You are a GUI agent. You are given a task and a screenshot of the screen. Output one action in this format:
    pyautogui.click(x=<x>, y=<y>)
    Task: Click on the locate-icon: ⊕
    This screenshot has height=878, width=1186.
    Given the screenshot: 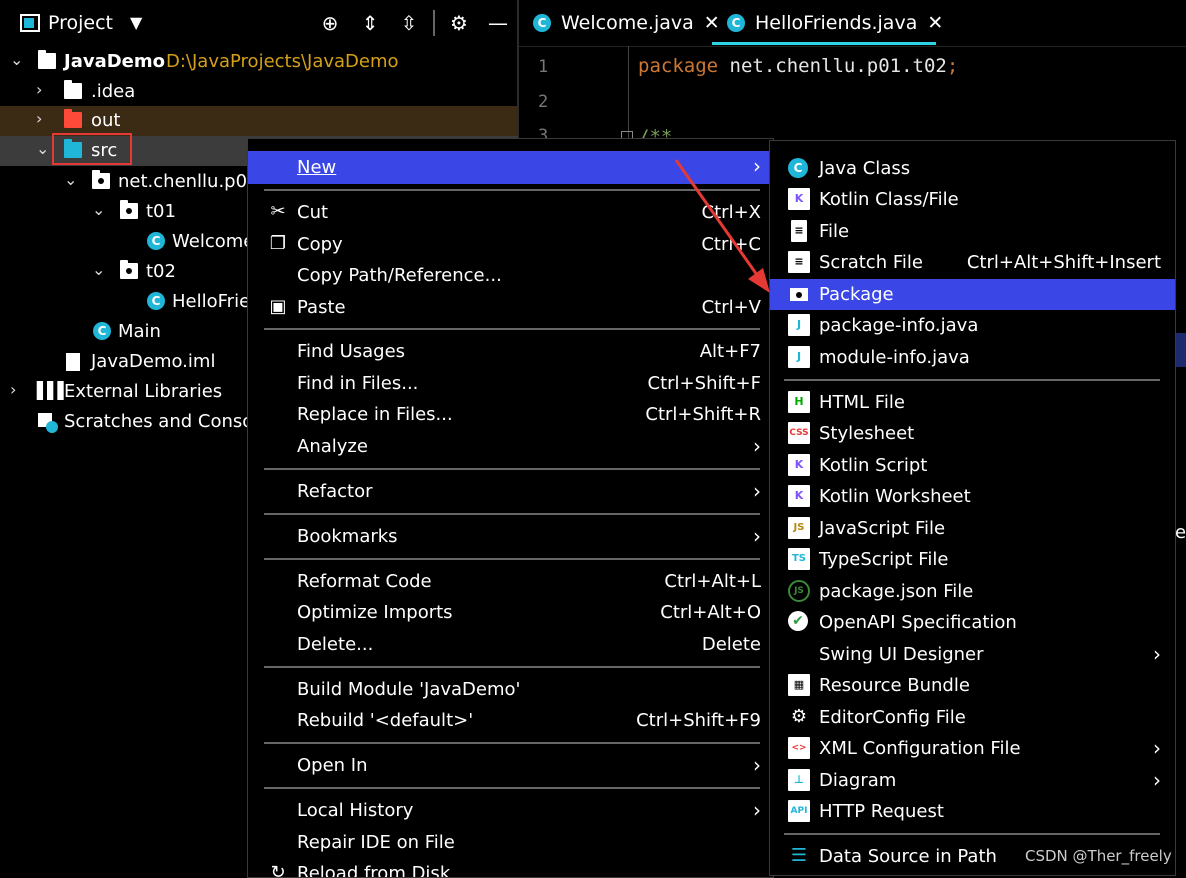 What is the action you would take?
    pyautogui.click(x=330, y=23)
    